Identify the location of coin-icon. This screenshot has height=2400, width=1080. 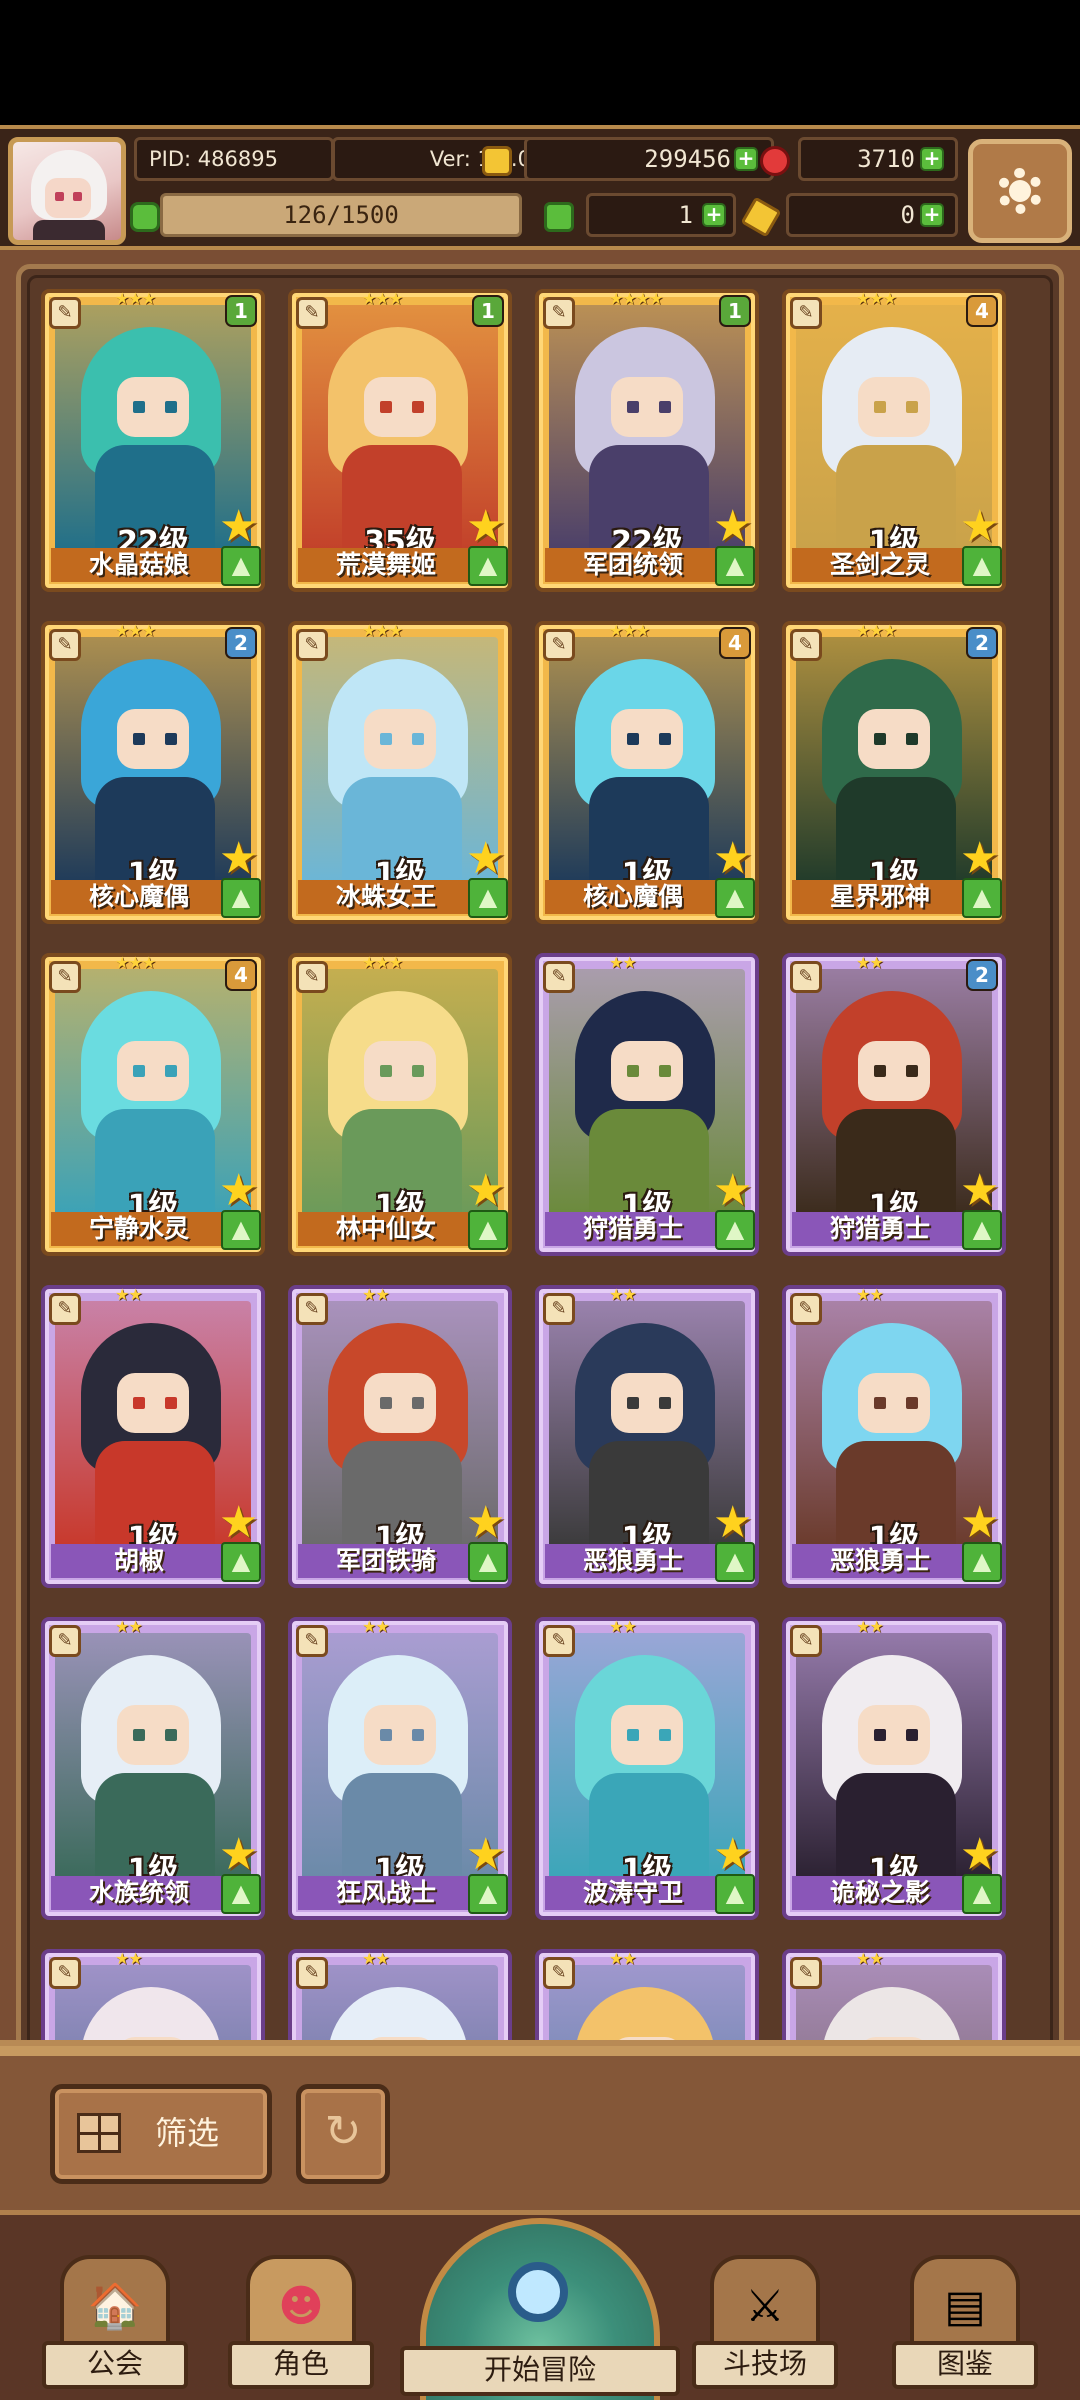
(497, 161).